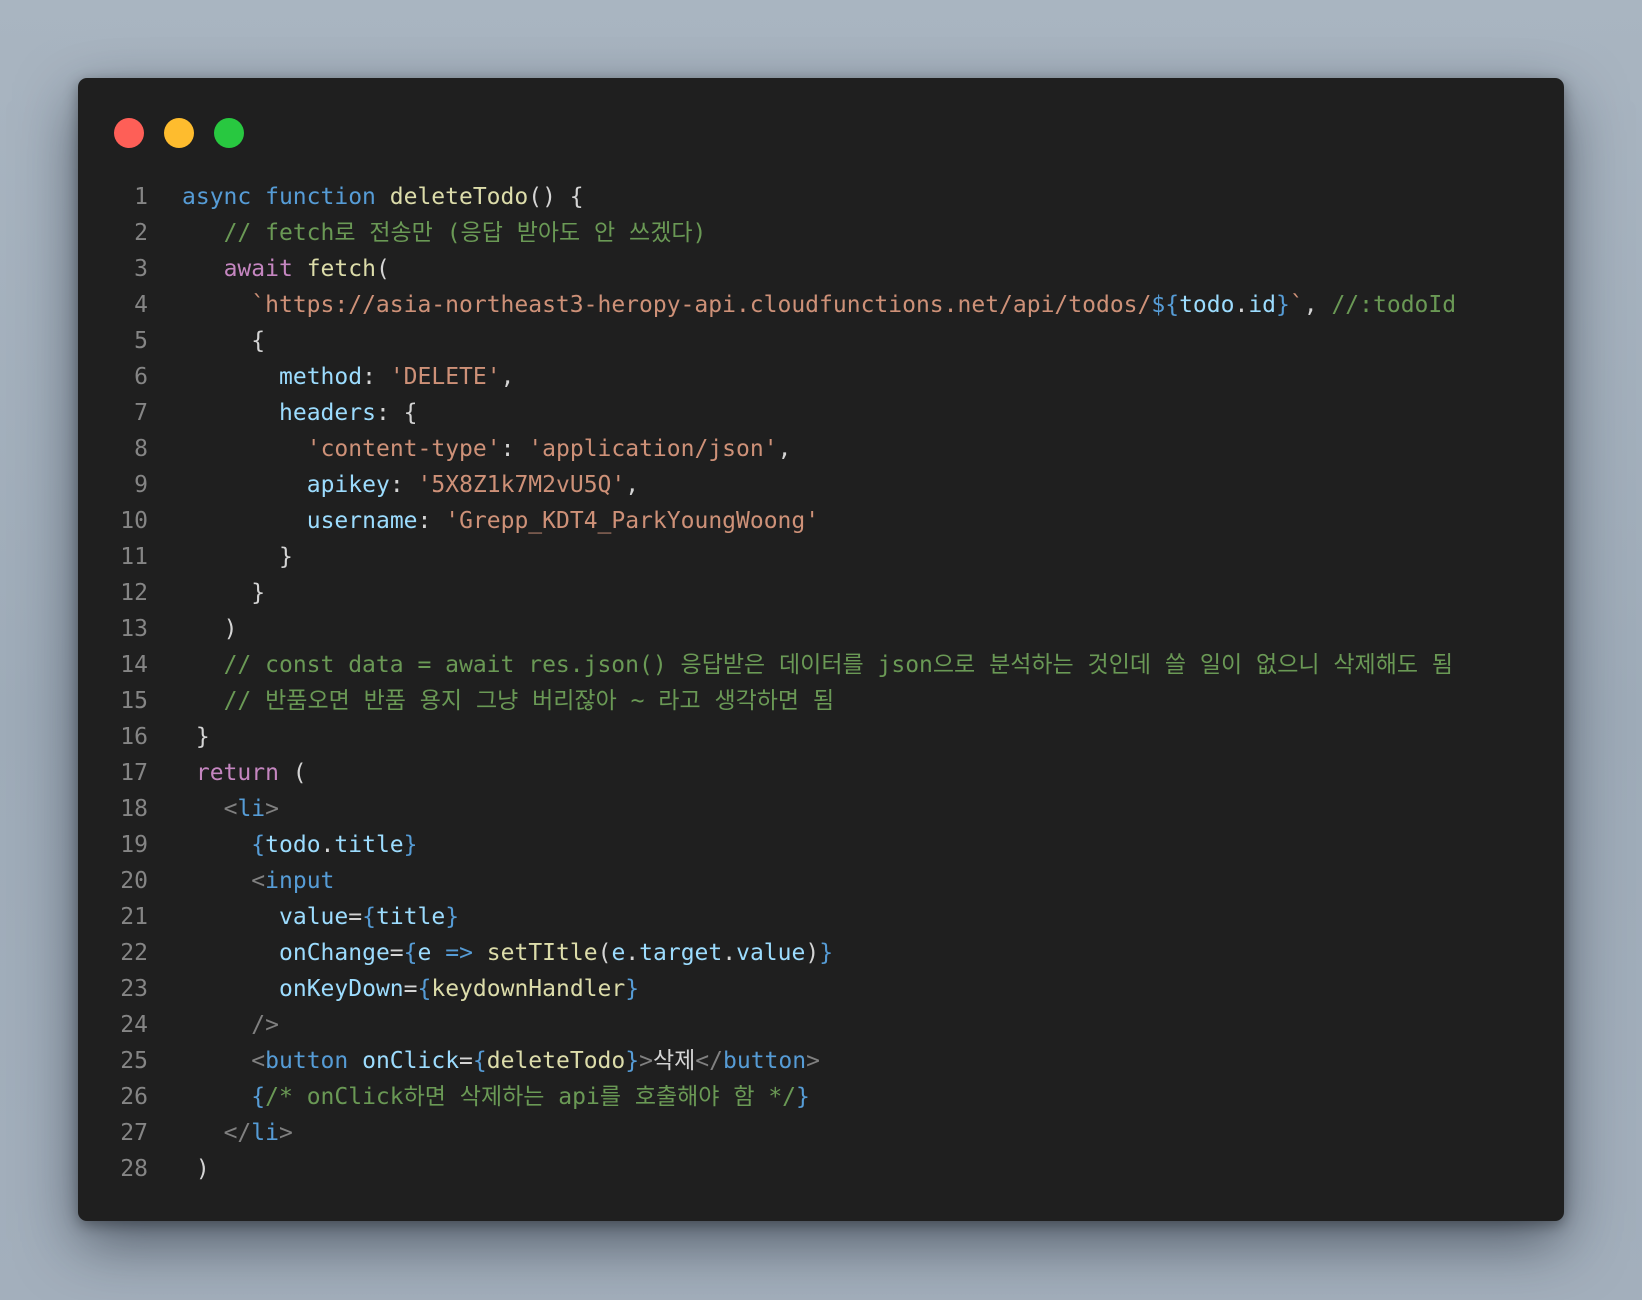 The image size is (1642, 1300). Describe the element at coordinates (303, 917) in the screenshot. I see `code-text: value={title}` at that location.